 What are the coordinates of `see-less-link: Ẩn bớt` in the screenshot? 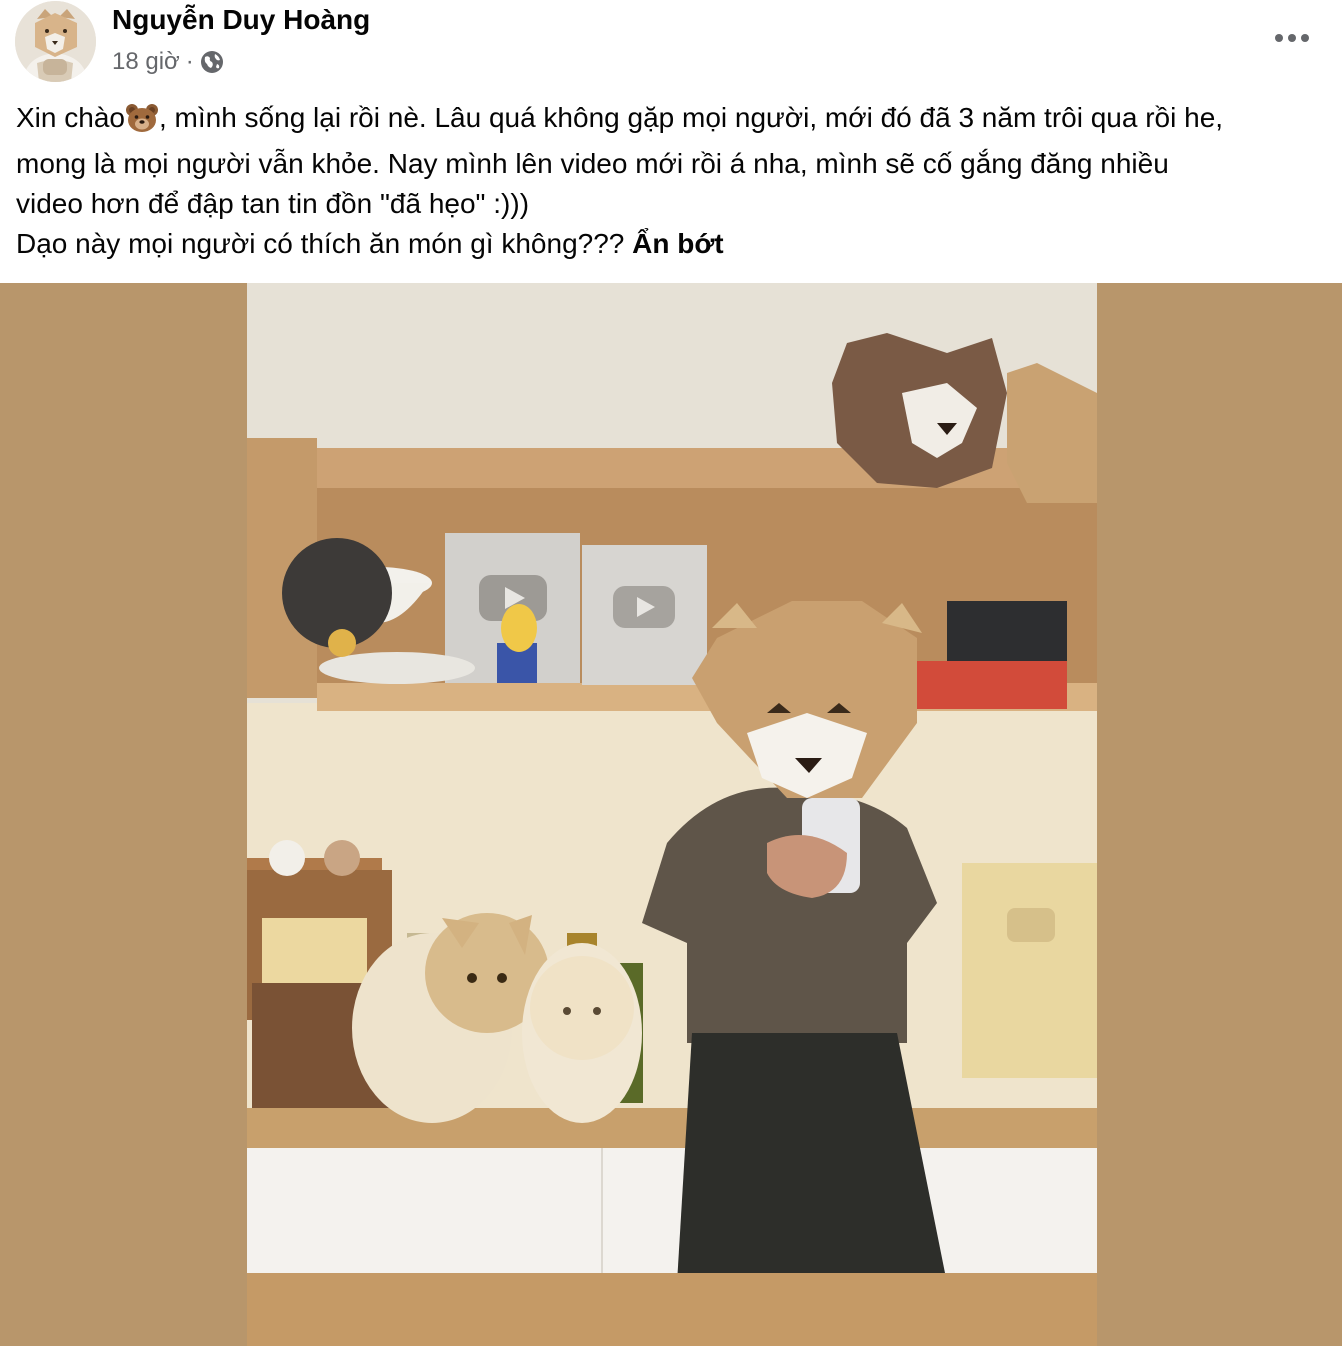 It's located at (677, 243).